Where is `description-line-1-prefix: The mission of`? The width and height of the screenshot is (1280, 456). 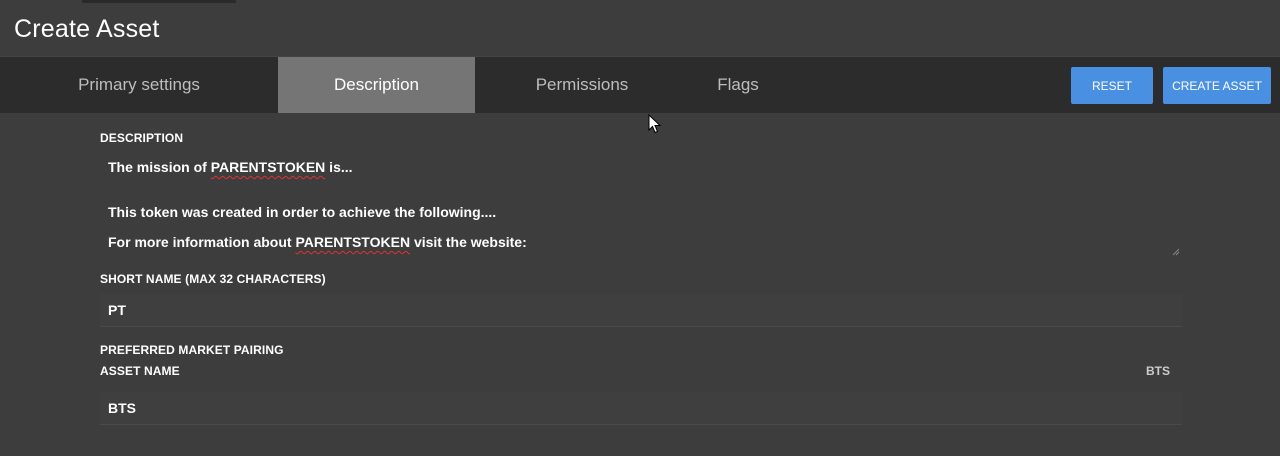
description-line-1-prefix: The mission of is located at coordinates (159, 167).